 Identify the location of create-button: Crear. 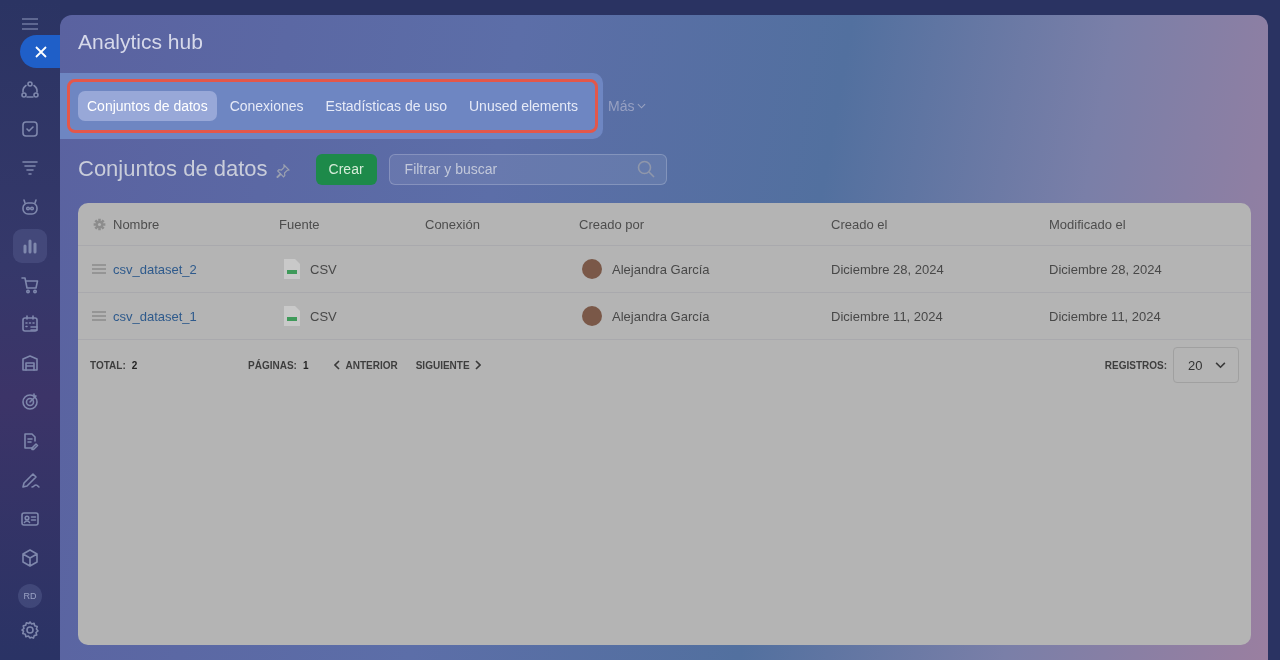
(346, 169).